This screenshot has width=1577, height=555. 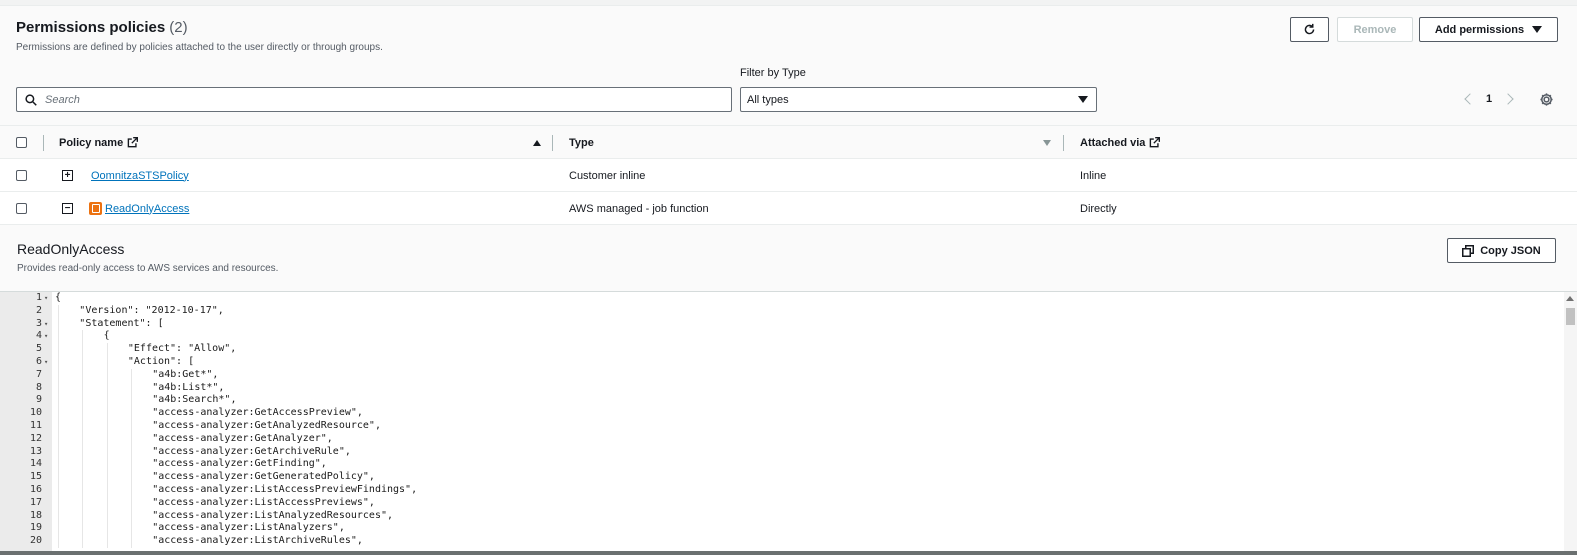 I want to click on horizontal-scrollbar, so click(x=788, y=553).